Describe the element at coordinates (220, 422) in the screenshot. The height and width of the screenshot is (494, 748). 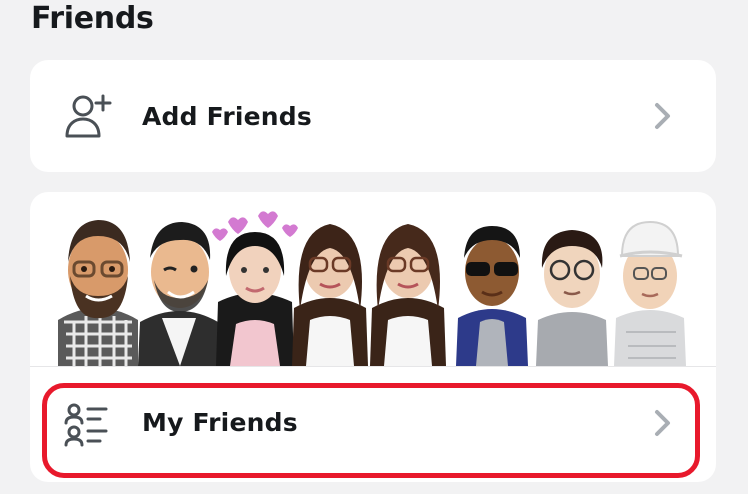
I see `my-friends-label: My Friends` at that location.